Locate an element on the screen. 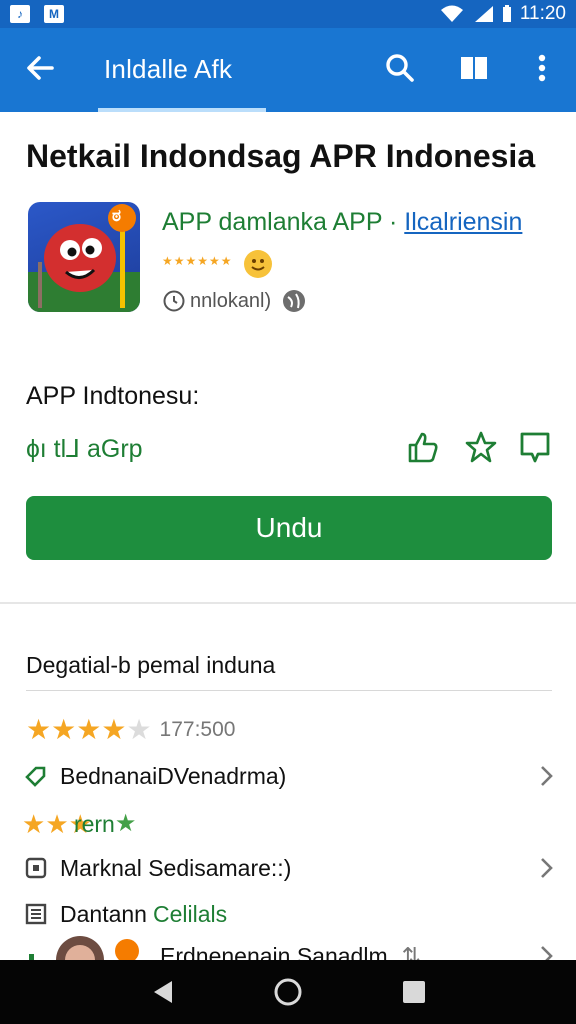  rating-row: ★ ★ ★ ★ ★ 177:500 is located at coordinates (130, 730).